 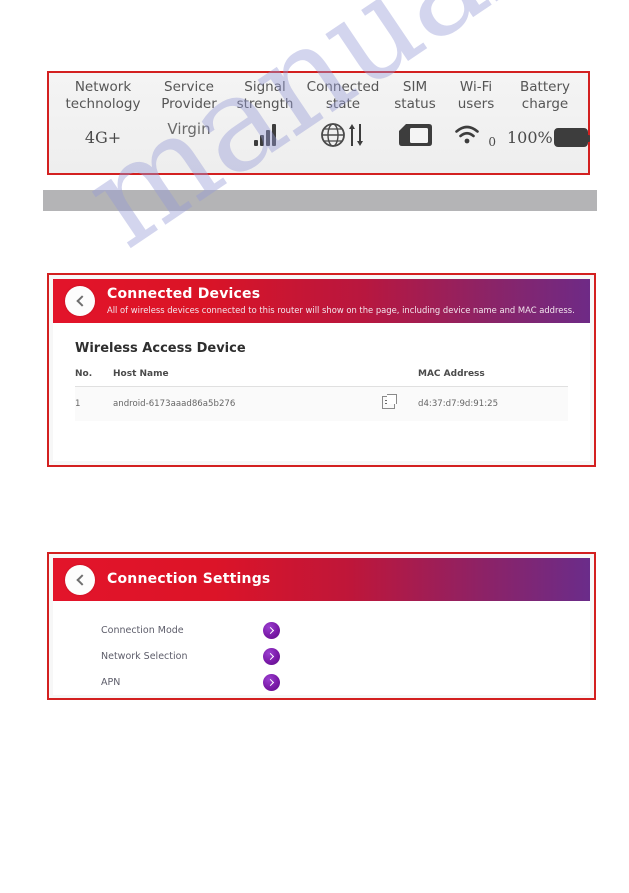 I want to click on settings-item-network-selection: Network Selection, so click(x=321, y=656).